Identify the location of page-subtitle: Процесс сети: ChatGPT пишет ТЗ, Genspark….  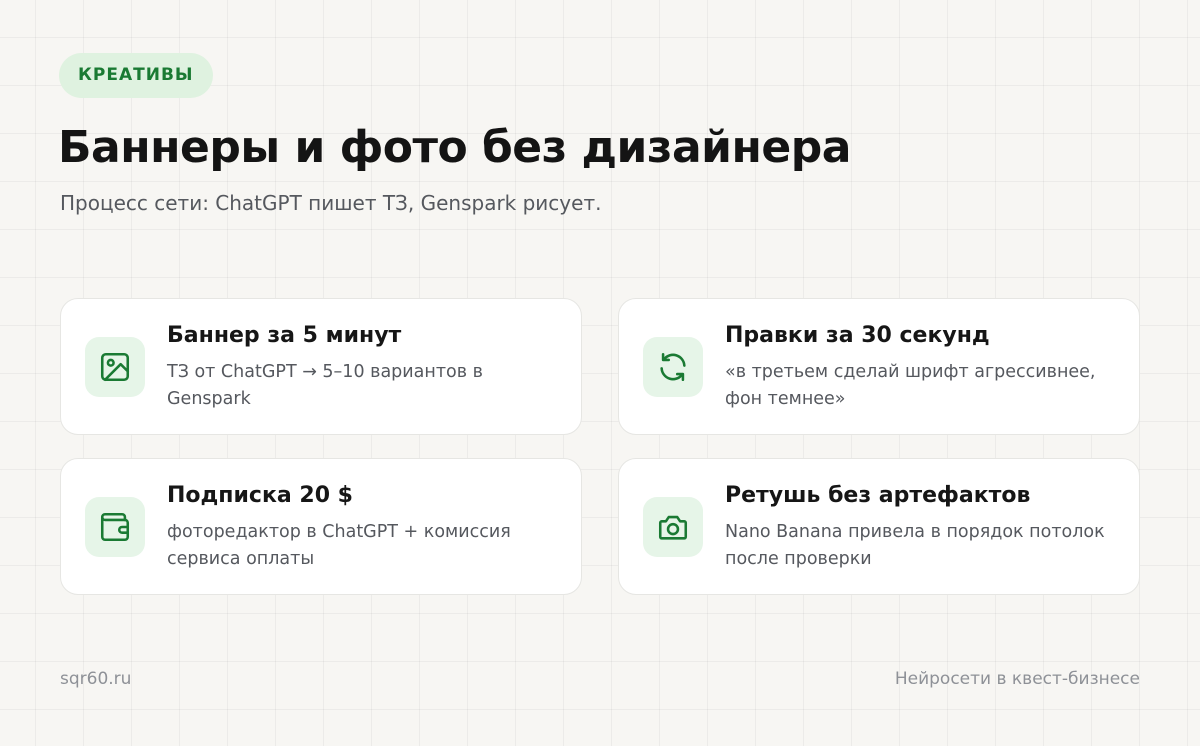
(331, 203).